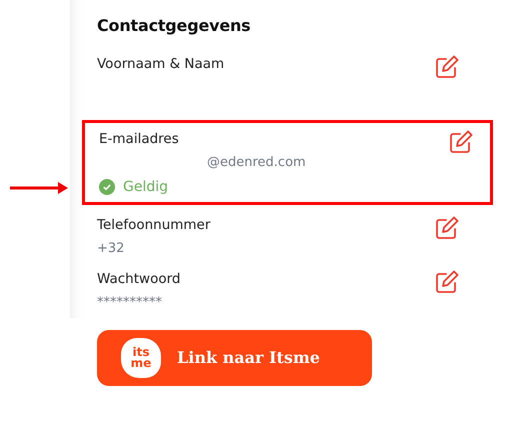 The width and height of the screenshot is (508, 422). What do you see at coordinates (153, 225) in the screenshot?
I see `field-label: Telefoonnummer` at bounding box center [153, 225].